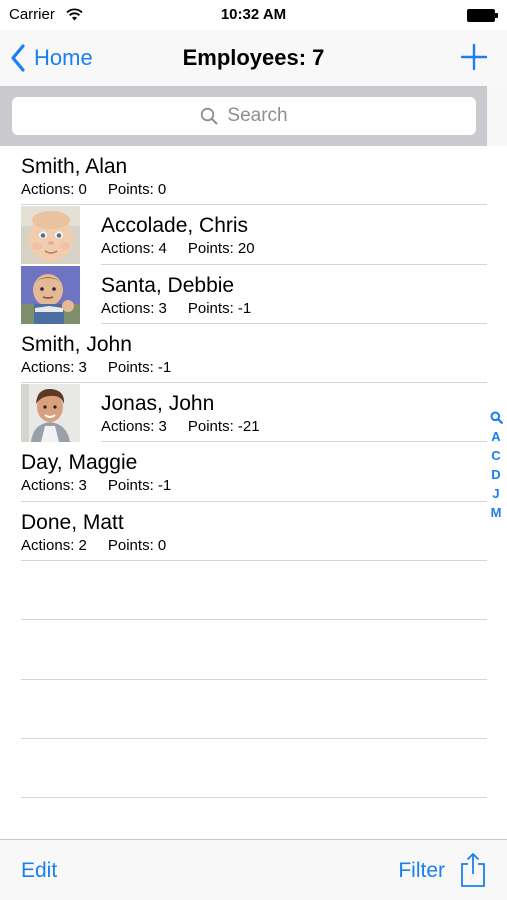 The height and width of the screenshot is (900, 507). Describe the element at coordinates (253, 354) in the screenshot. I see `table-row: Smith, John Actions: 3 Points: -1` at that location.